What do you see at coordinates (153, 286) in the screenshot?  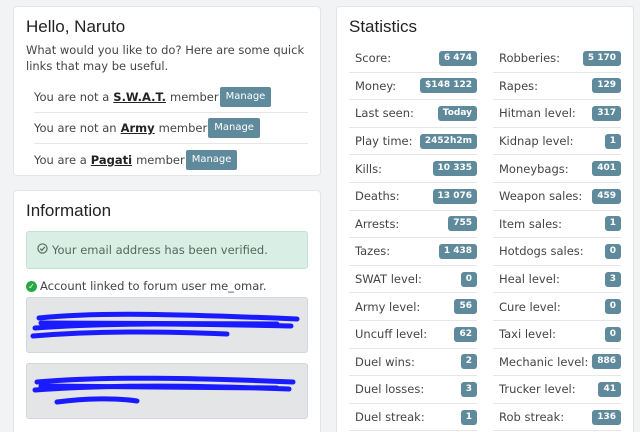 I see `forum-link-text: Account linked to forum user me_omar.` at bounding box center [153, 286].